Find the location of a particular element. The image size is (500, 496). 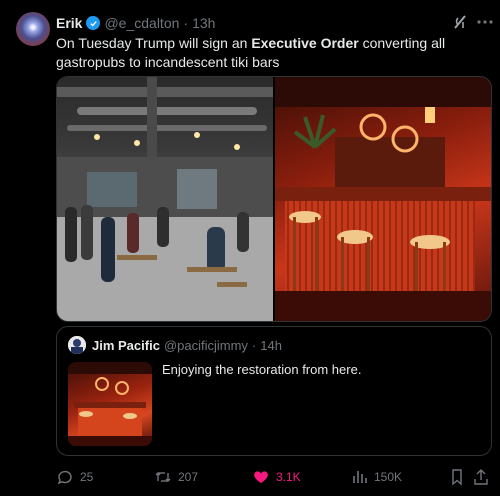

post-header: Erik @e_cdalton · 13h is located at coordinates (135, 23).